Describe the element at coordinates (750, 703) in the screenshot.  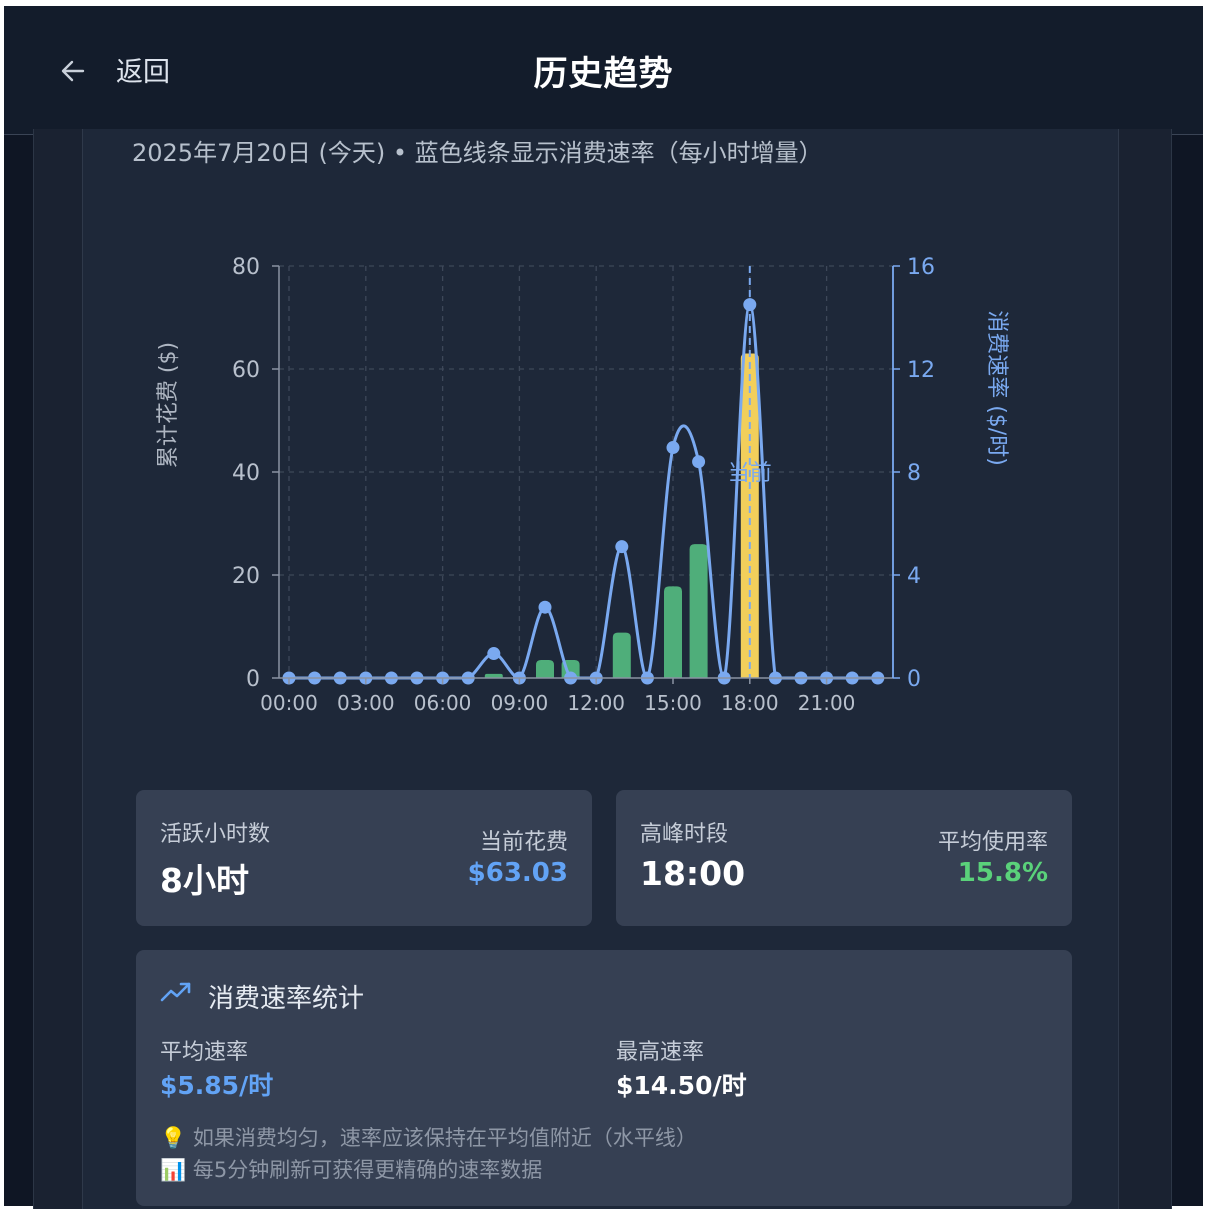
I see `x-tick-label: 18:00` at that location.